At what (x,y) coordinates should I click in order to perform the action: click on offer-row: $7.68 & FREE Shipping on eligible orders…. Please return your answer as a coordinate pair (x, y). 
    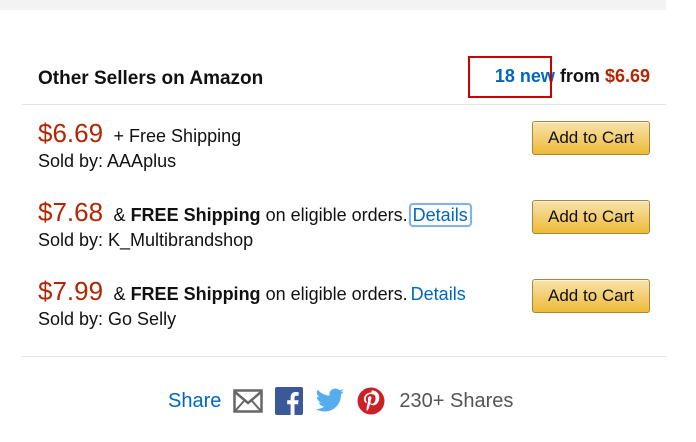
    Looking at the image, I should click on (344, 229).